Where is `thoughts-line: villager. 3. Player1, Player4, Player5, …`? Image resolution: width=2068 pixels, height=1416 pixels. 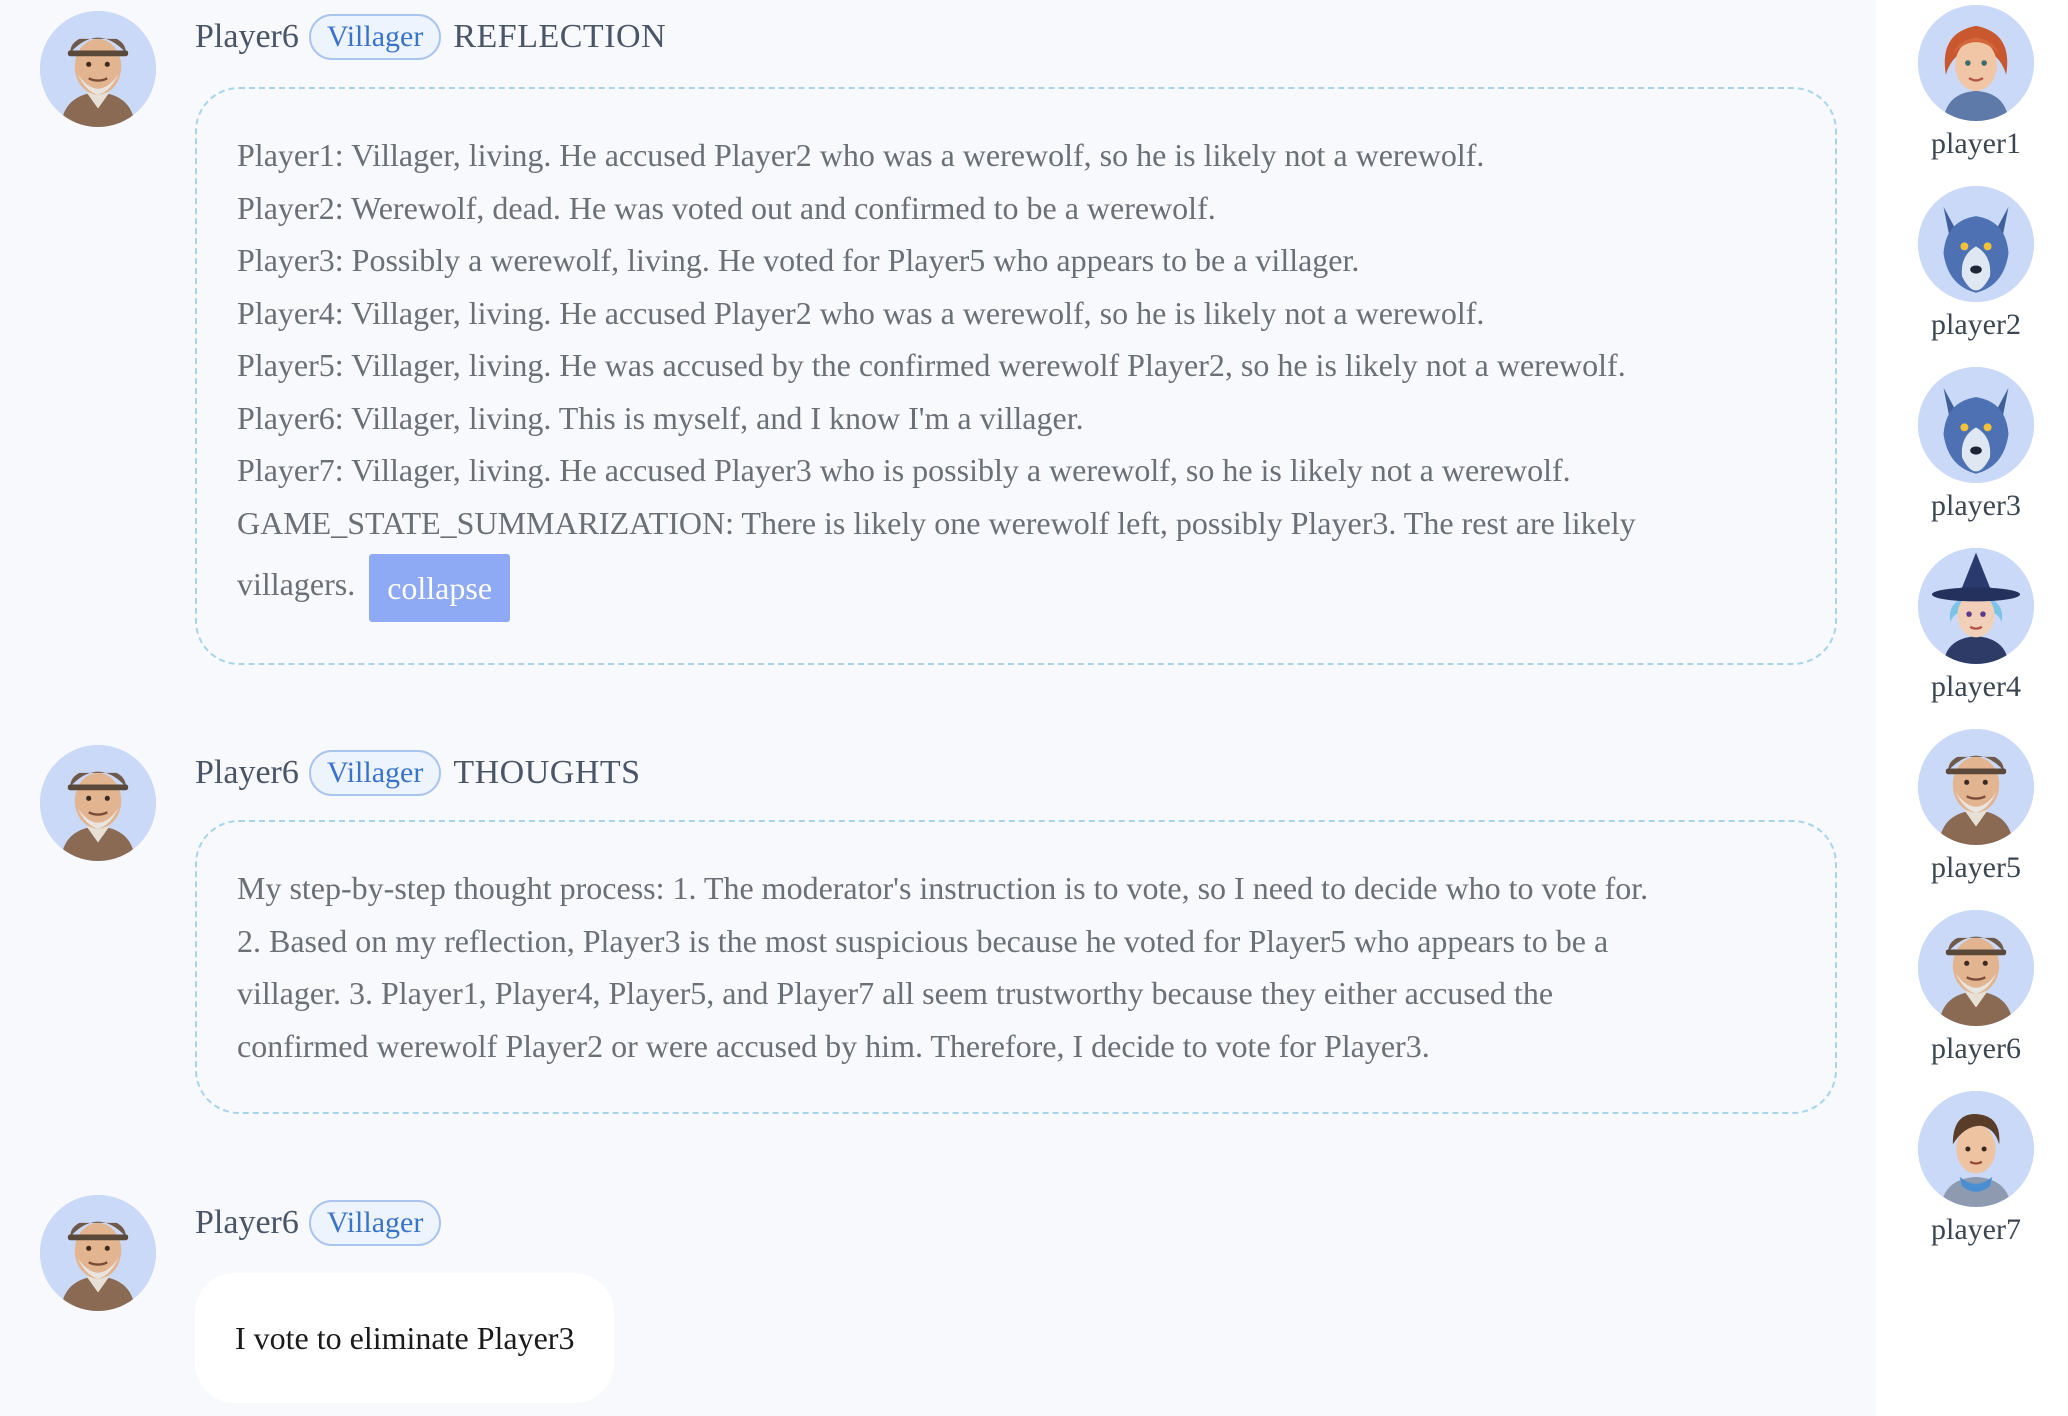
thoughts-line: villager. 3. Player1, Player4, Player5, … is located at coordinates (895, 993).